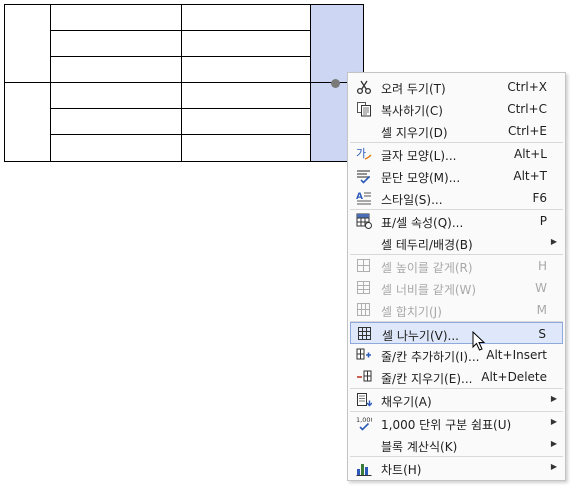  What do you see at coordinates (364, 87) in the screenshot?
I see `scissors-icon` at bounding box center [364, 87].